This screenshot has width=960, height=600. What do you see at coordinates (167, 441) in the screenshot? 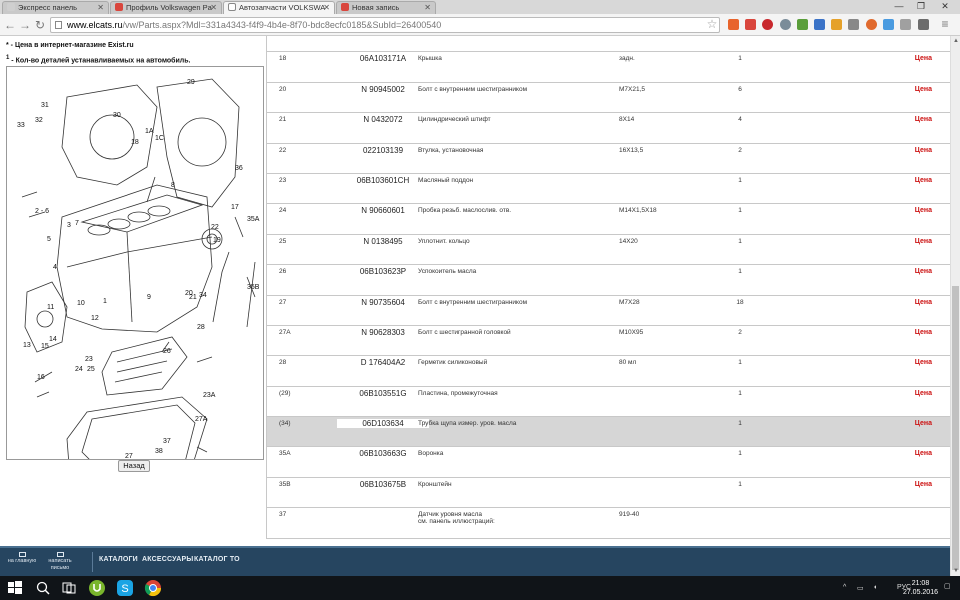
I see `diagram-callout: 37` at bounding box center [167, 441].